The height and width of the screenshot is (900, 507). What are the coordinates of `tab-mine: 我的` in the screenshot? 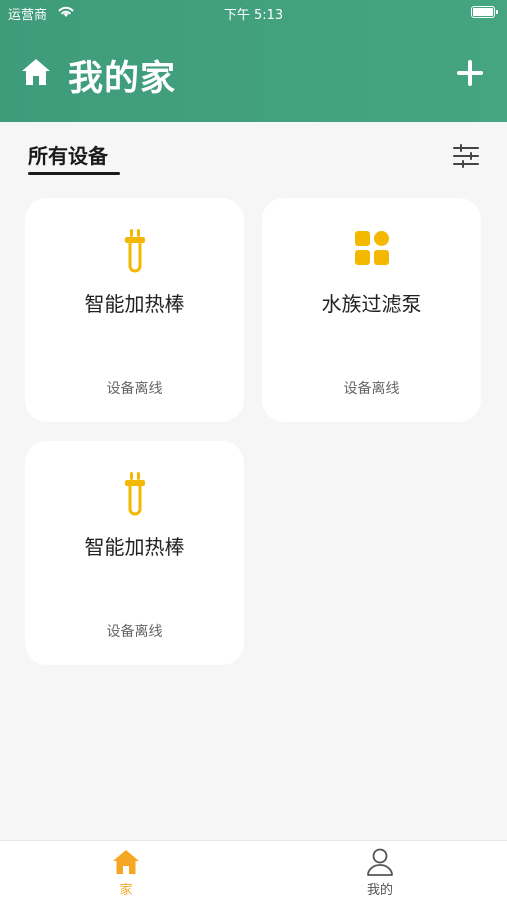 It's located at (380, 872).